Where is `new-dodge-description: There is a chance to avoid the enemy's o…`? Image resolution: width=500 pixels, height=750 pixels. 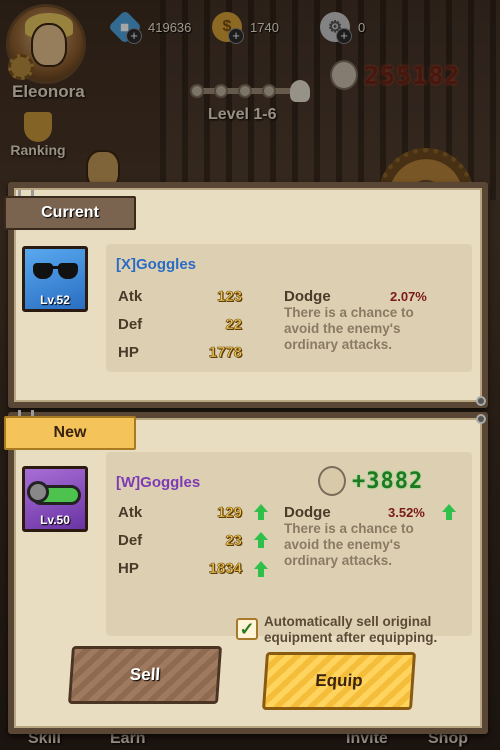 new-dodge-description: There is a chance to avoid the enemy's o… is located at coordinates (349, 544).